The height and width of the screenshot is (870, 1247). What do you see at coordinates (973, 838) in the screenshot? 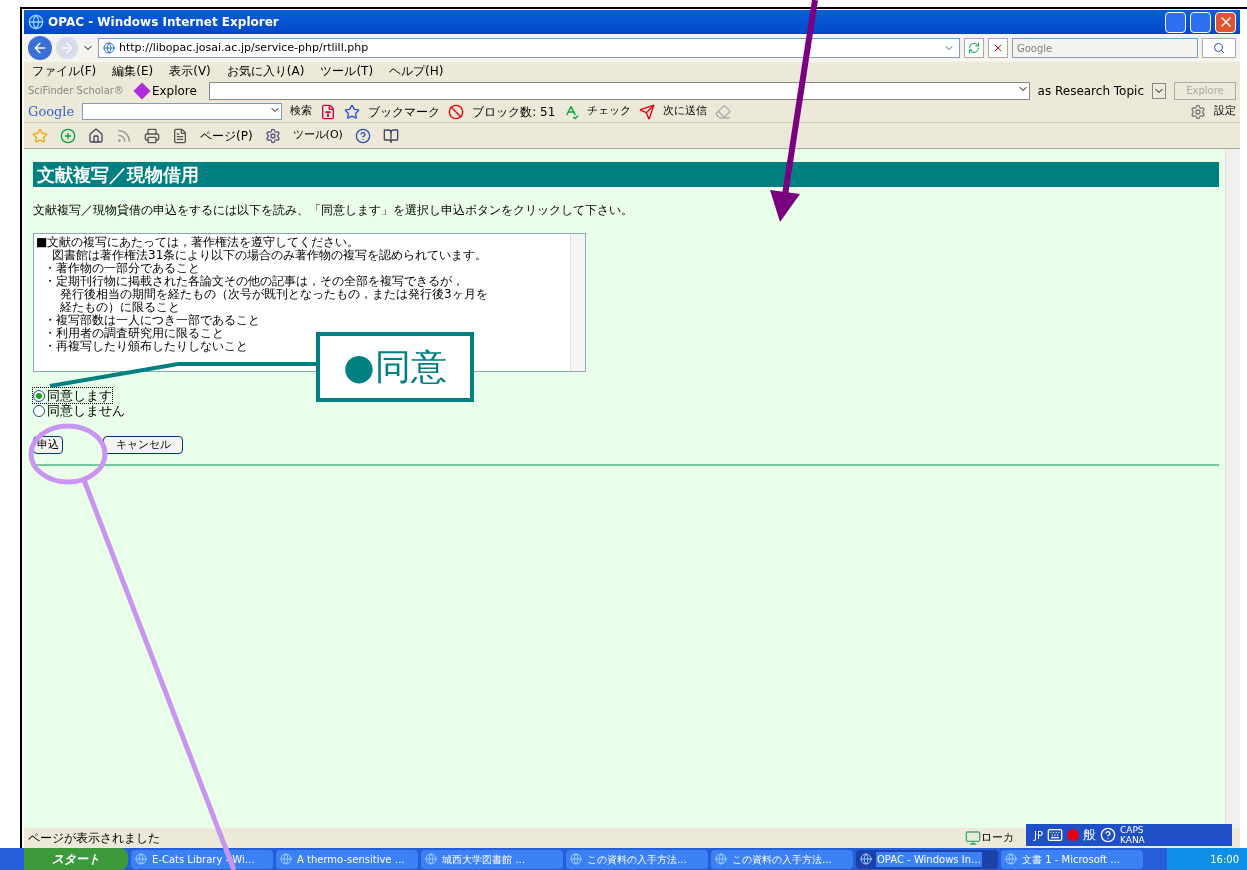
I see `zone-icon` at bounding box center [973, 838].